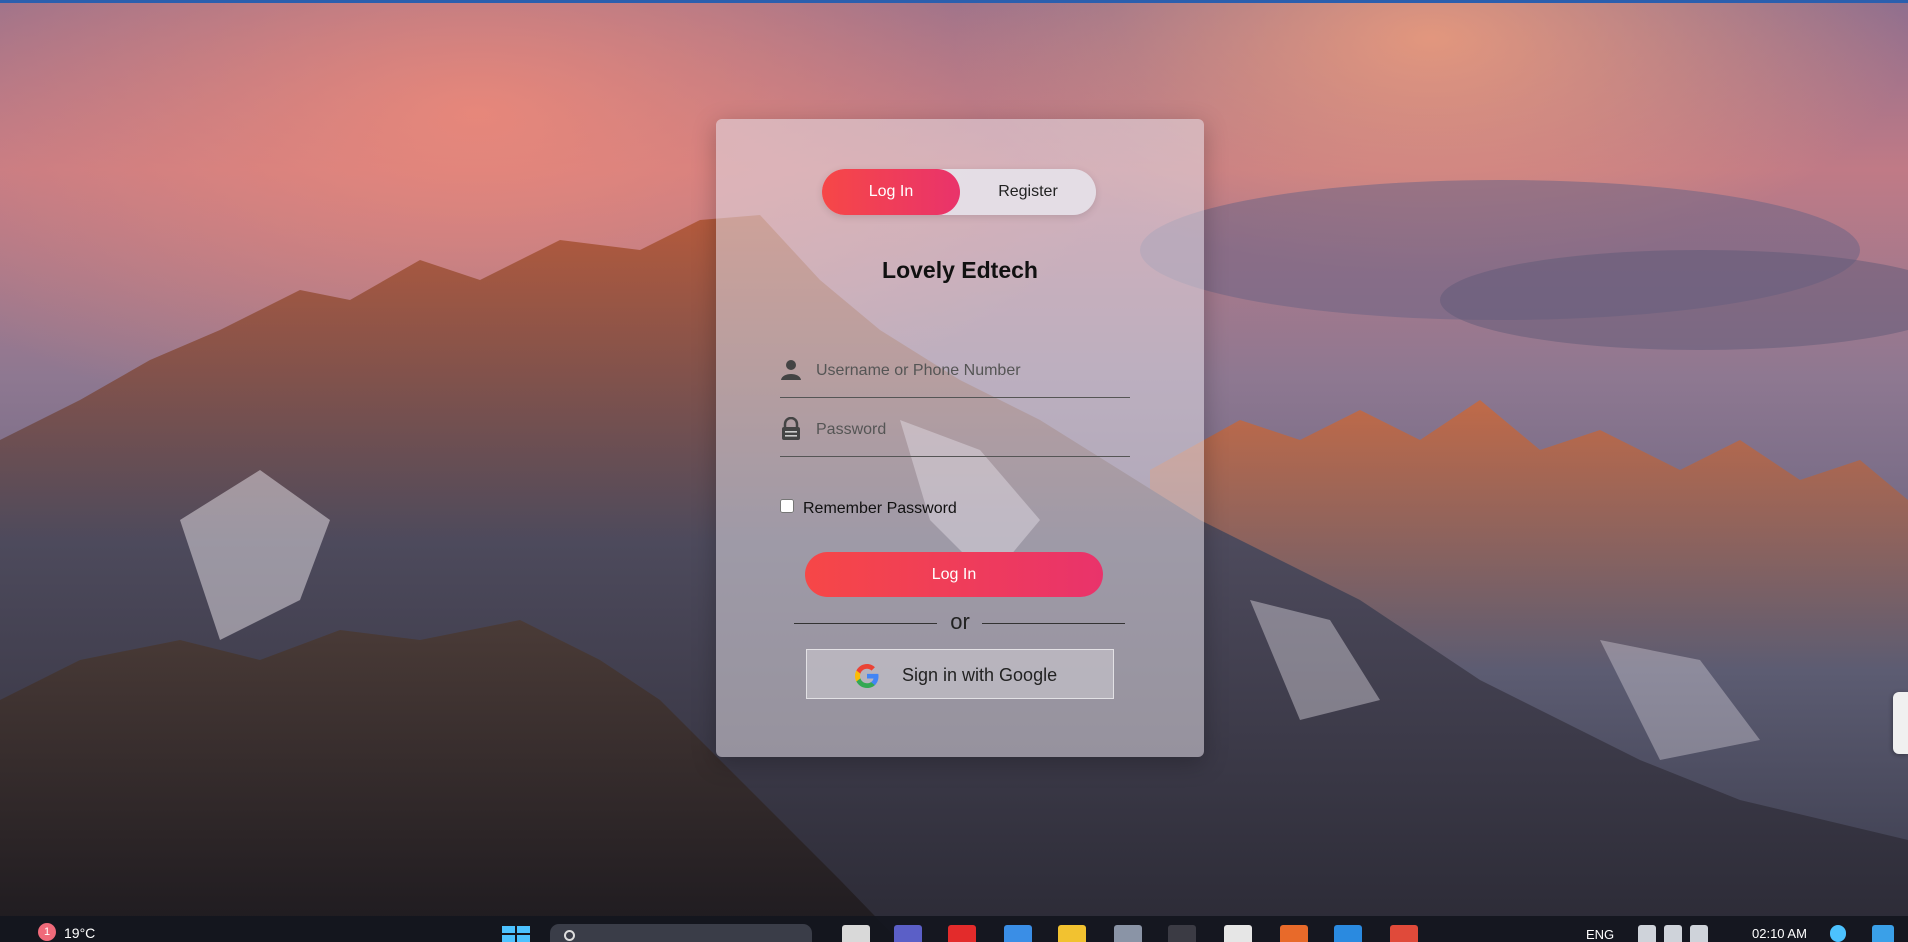 This screenshot has width=1908, height=942. Describe the element at coordinates (1699, 933) in the screenshot. I see `battery-icon` at that location.